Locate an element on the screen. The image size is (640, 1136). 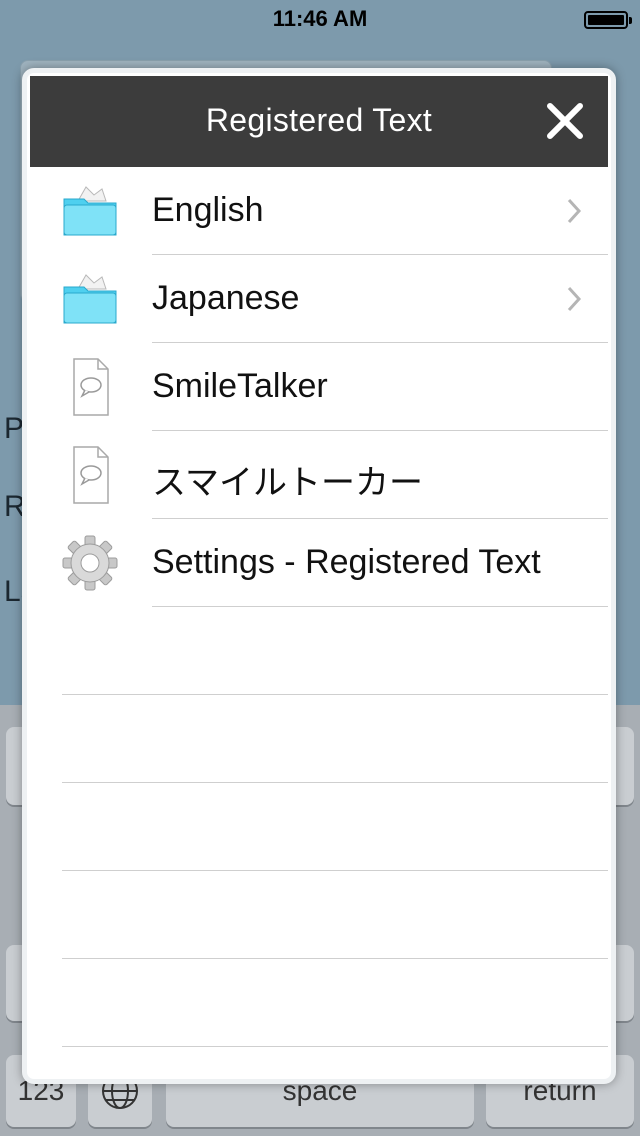
gear-icon is located at coordinates (90, 563).